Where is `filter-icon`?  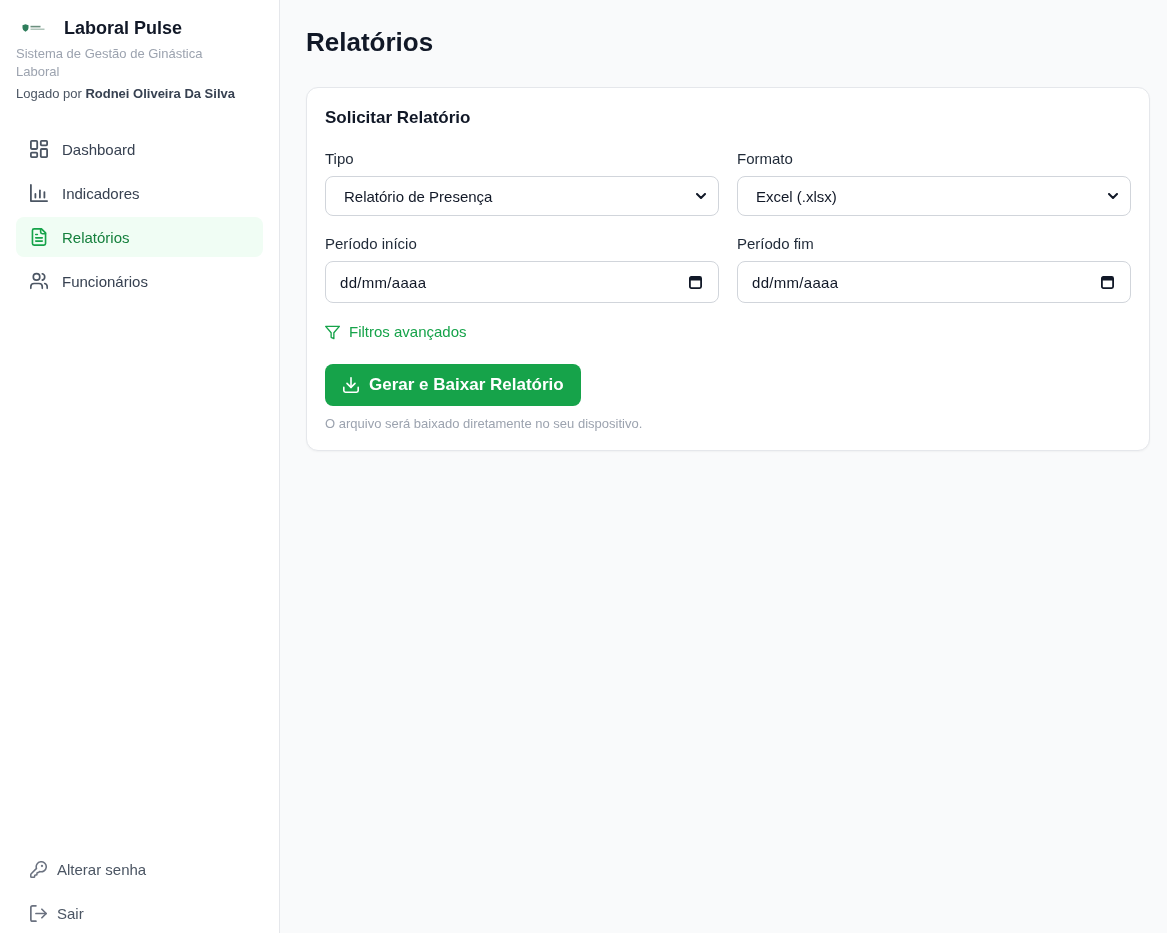
filter-icon is located at coordinates (332, 332).